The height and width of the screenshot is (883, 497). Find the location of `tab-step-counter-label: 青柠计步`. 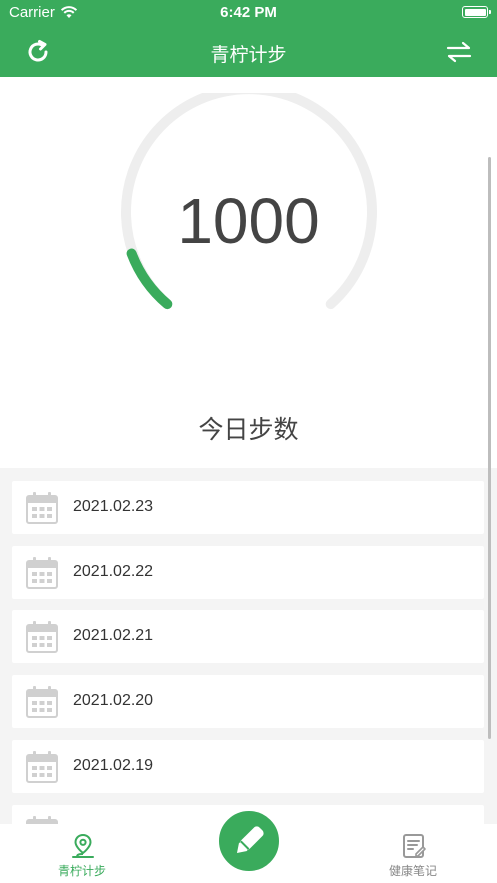

tab-step-counter-label: 青柠计步 is located at coordinates (81, 871).